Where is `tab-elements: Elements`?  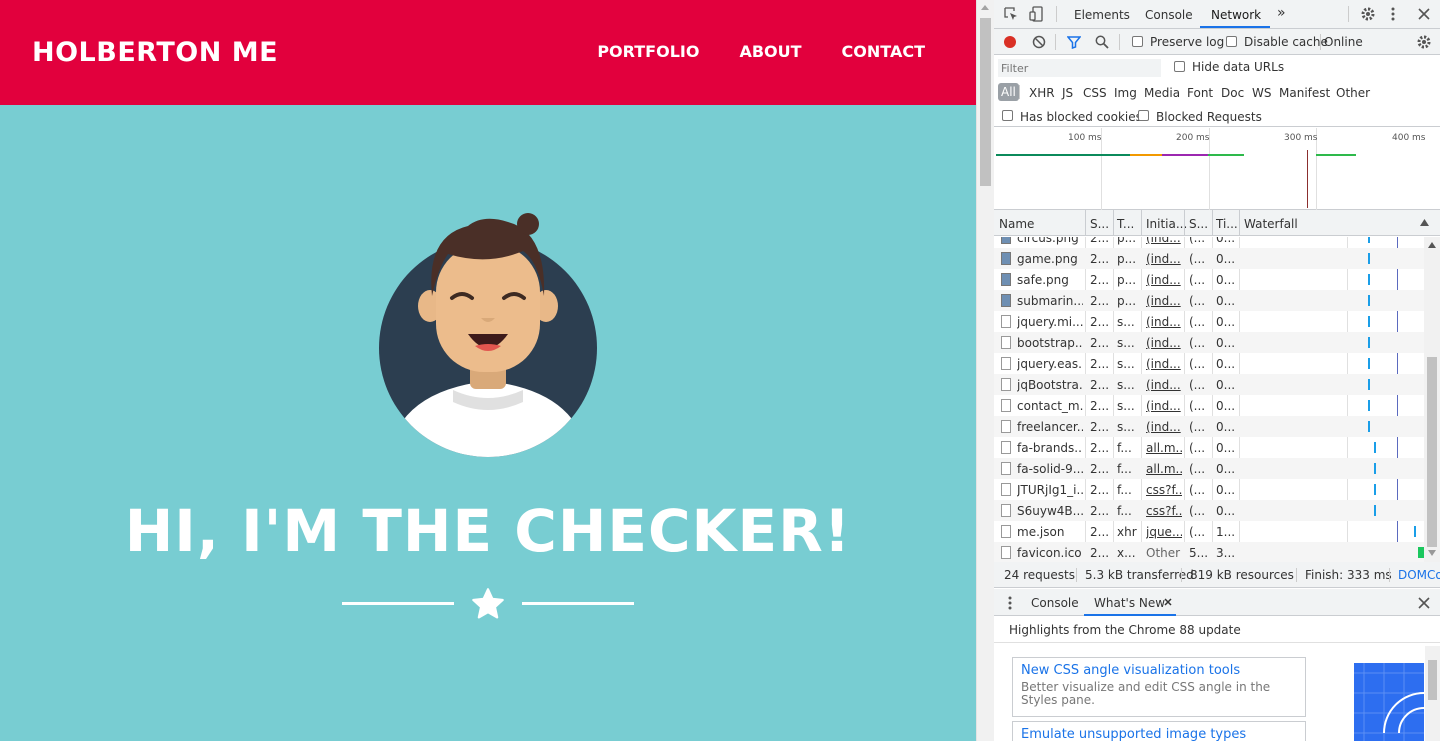
tab-elements: Elements is located at coordinates (1102, 15).